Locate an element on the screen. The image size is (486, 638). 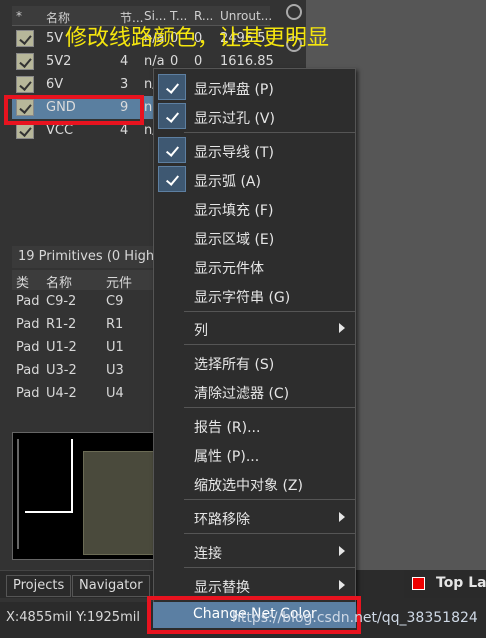
menu-item-label: 显示弧 (A) is located at coordinates (227, 182).